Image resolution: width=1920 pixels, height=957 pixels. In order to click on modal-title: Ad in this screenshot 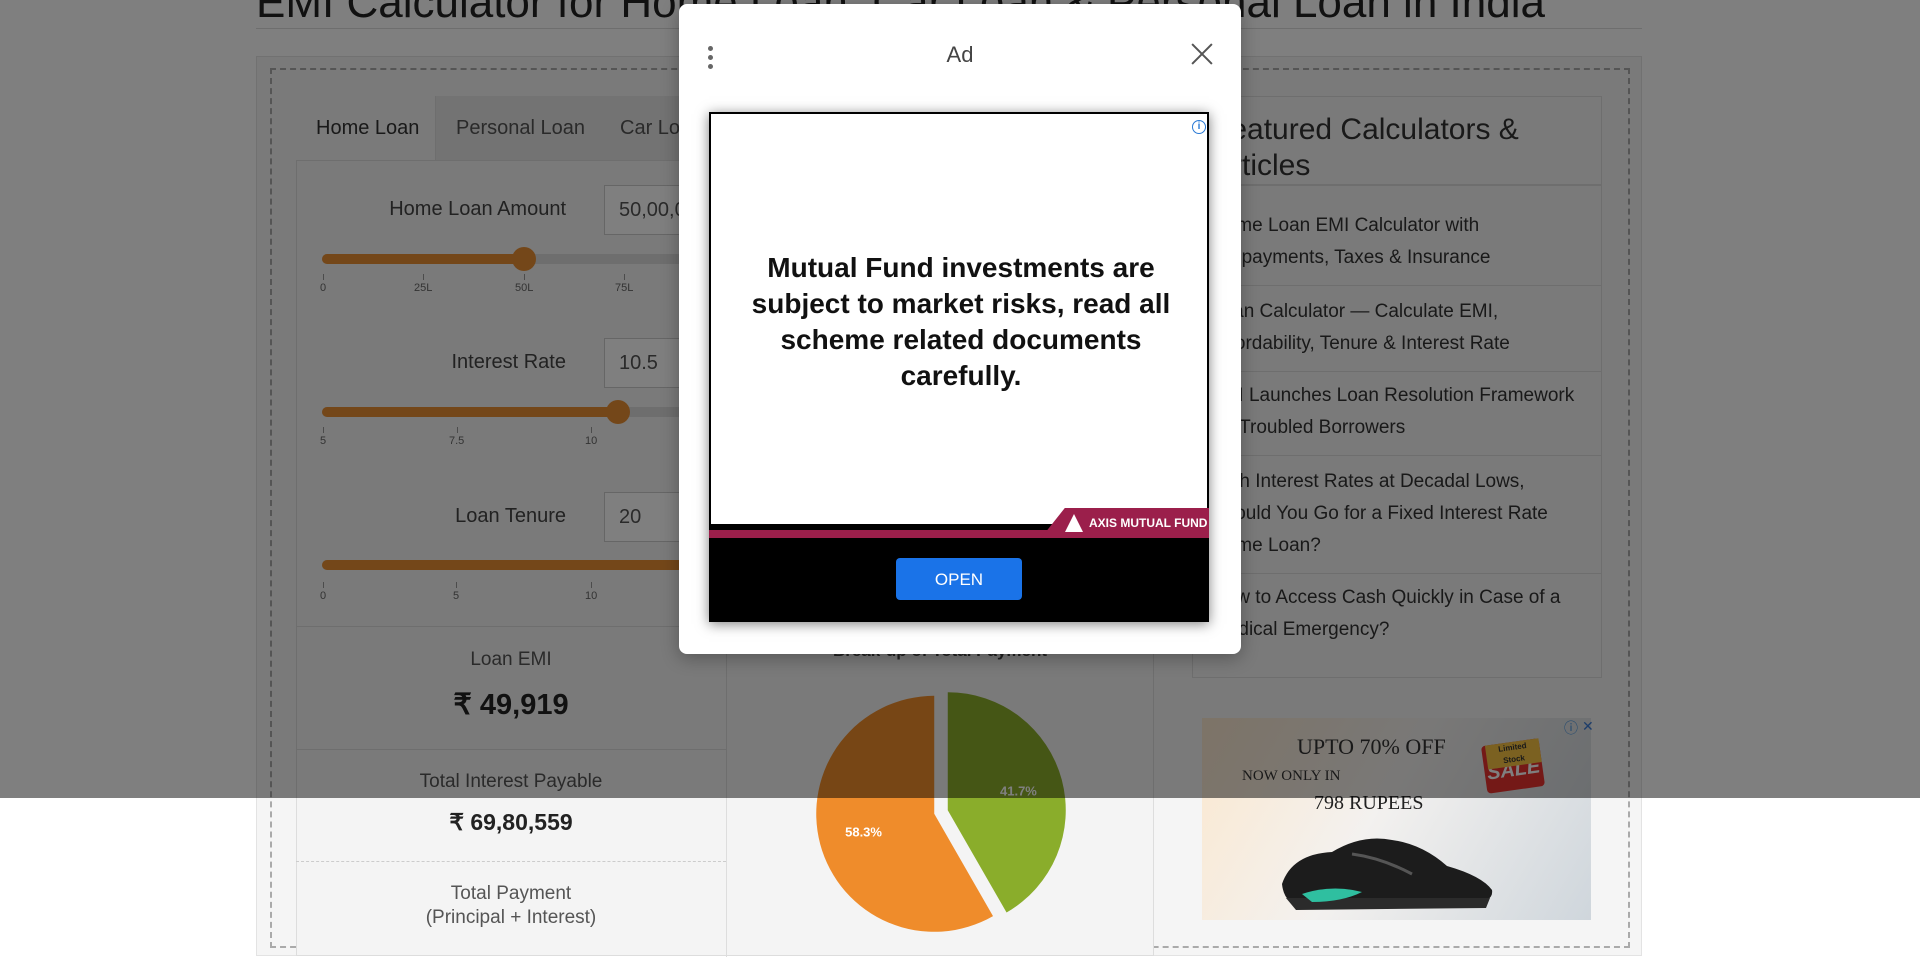, I will do `click(960, 54)`.